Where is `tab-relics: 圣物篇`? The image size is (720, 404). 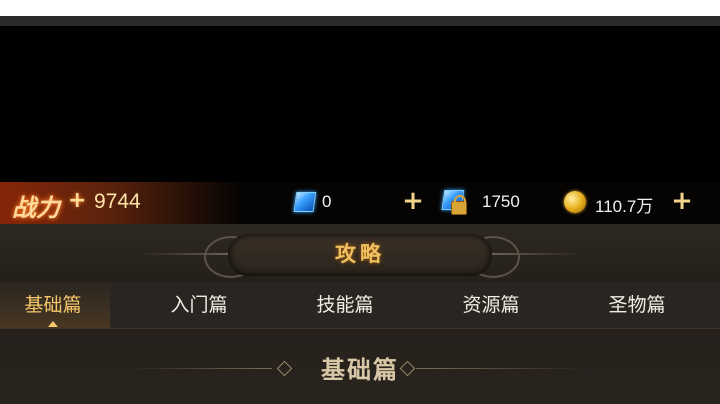
tab-relics: 圣物篇 is located at coordinates (637, 305).